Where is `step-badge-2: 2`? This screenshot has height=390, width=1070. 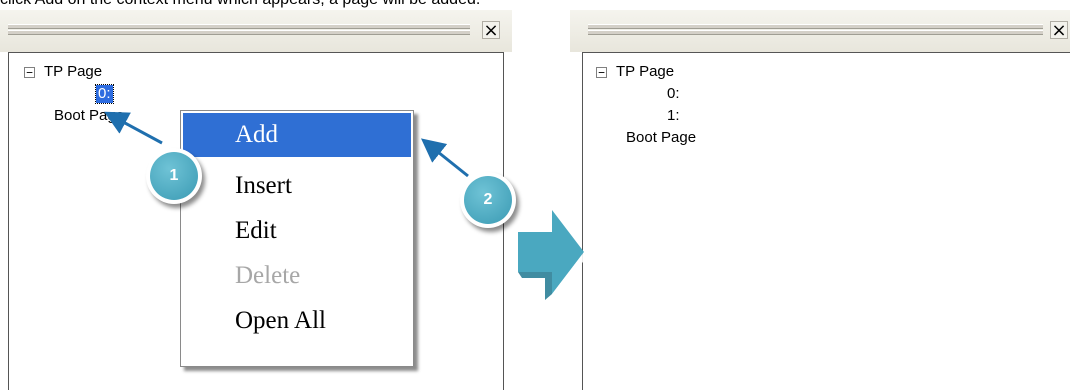 step-badge-2: 2 is located at coordinates (488, 200).